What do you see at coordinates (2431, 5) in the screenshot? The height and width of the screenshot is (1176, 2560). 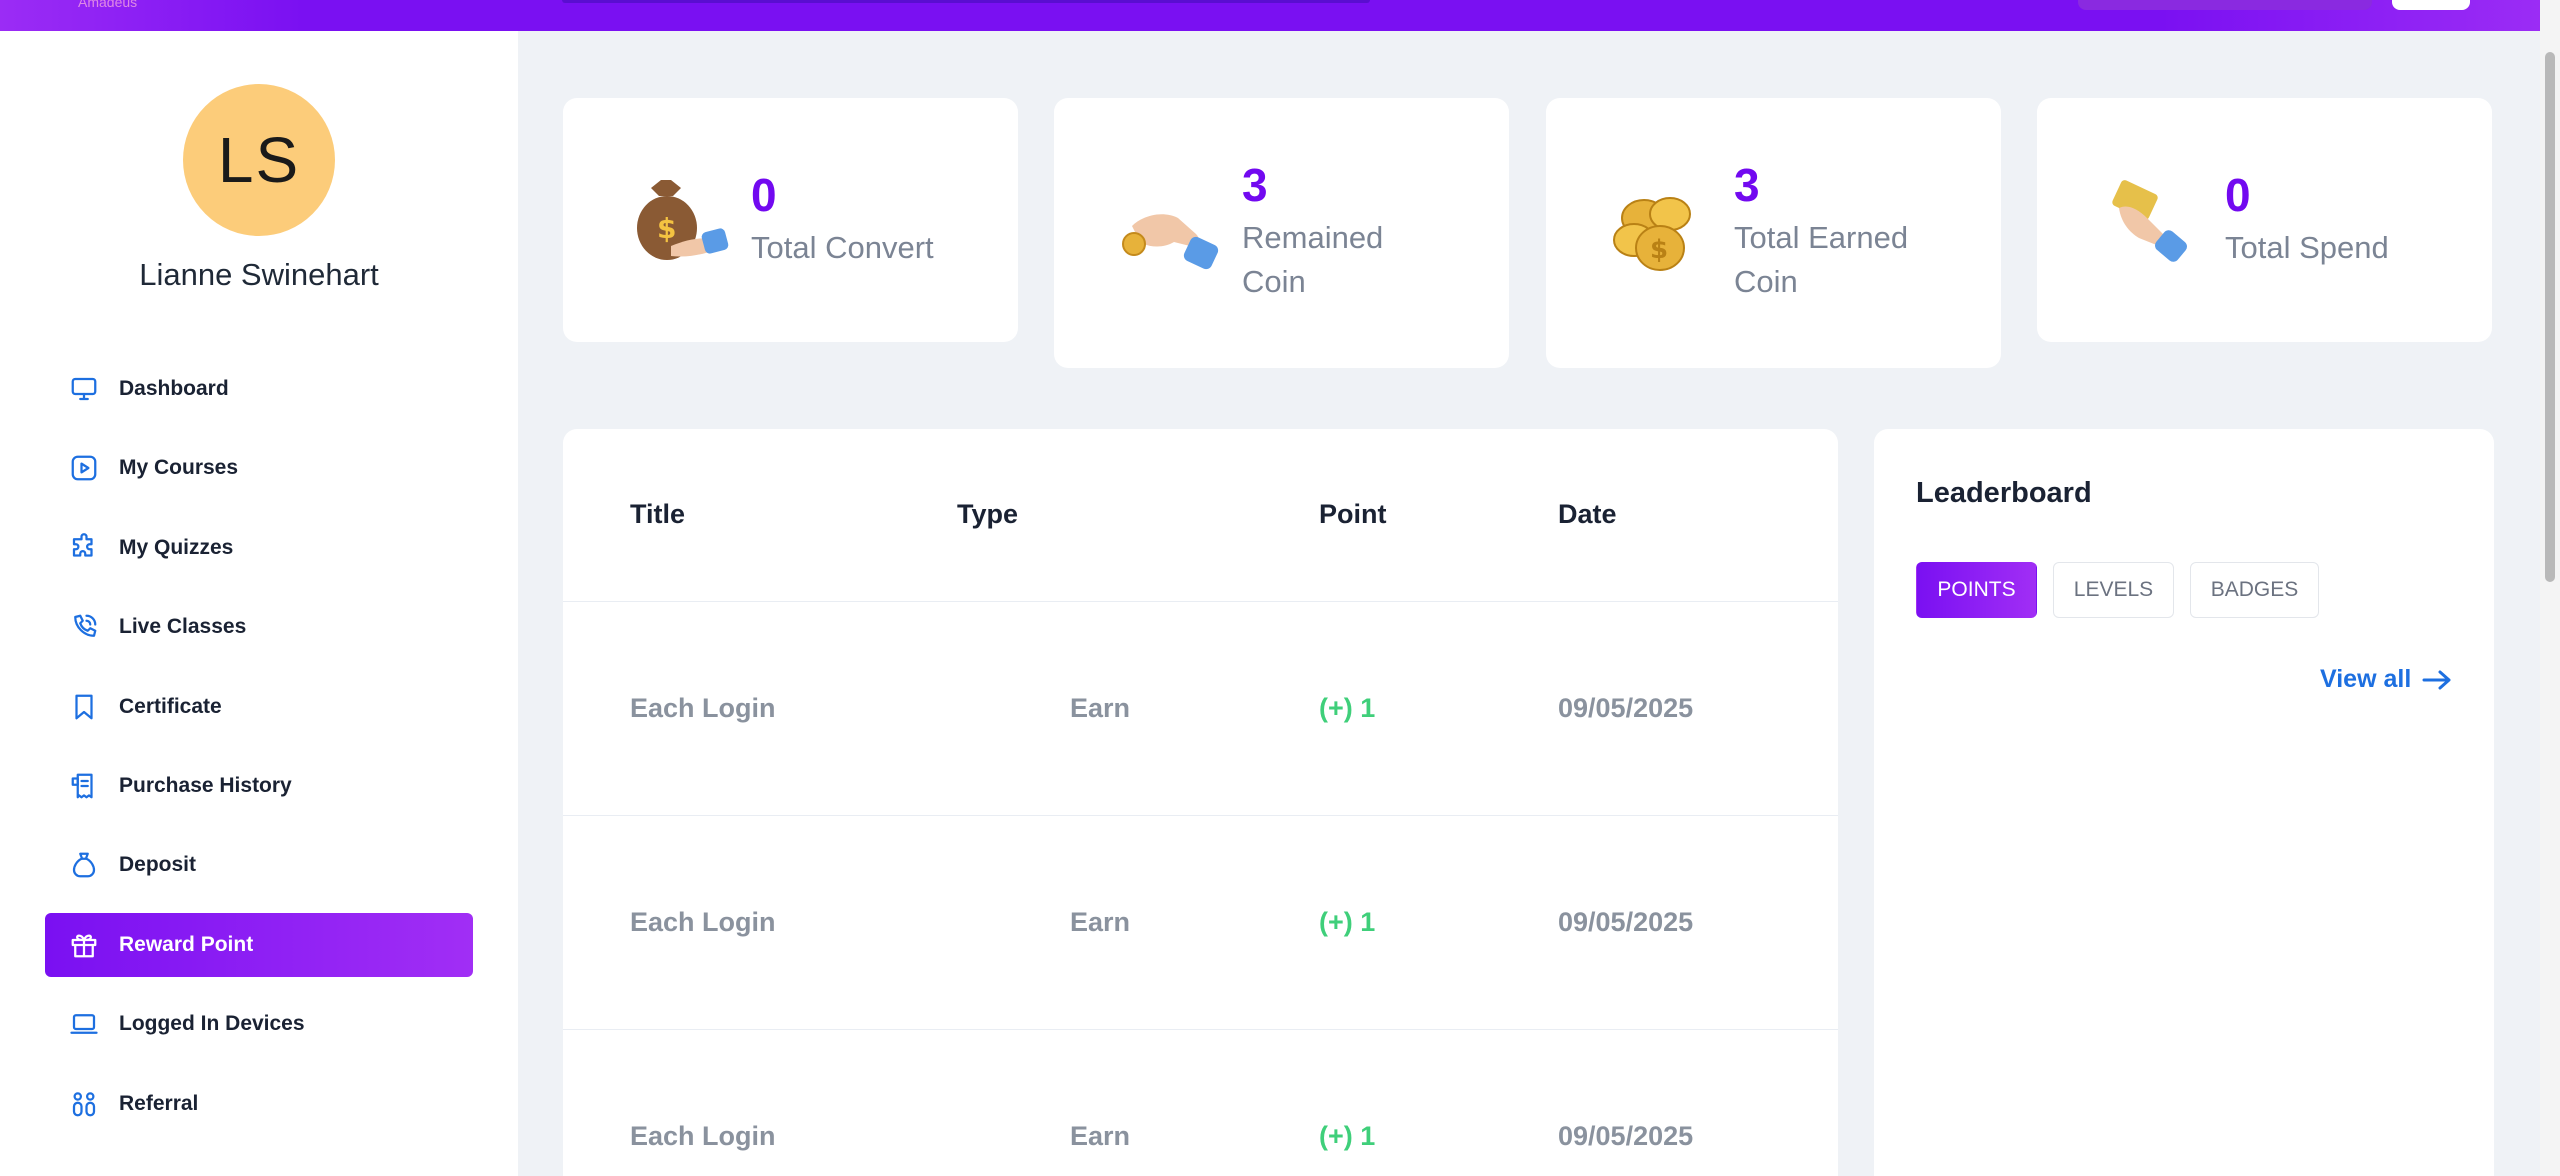 I see `header-button-secondary` at bounding box center [2431, 5].